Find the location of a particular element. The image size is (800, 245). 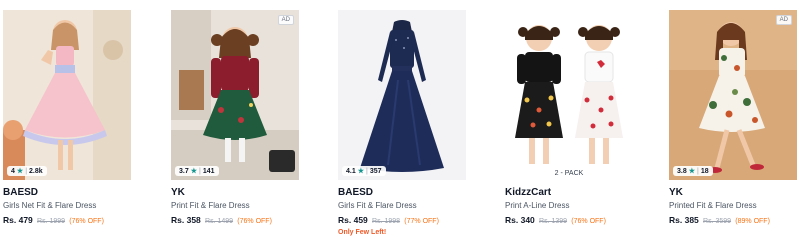

rating-value: 3.8 is located at coordinates (682, 171).